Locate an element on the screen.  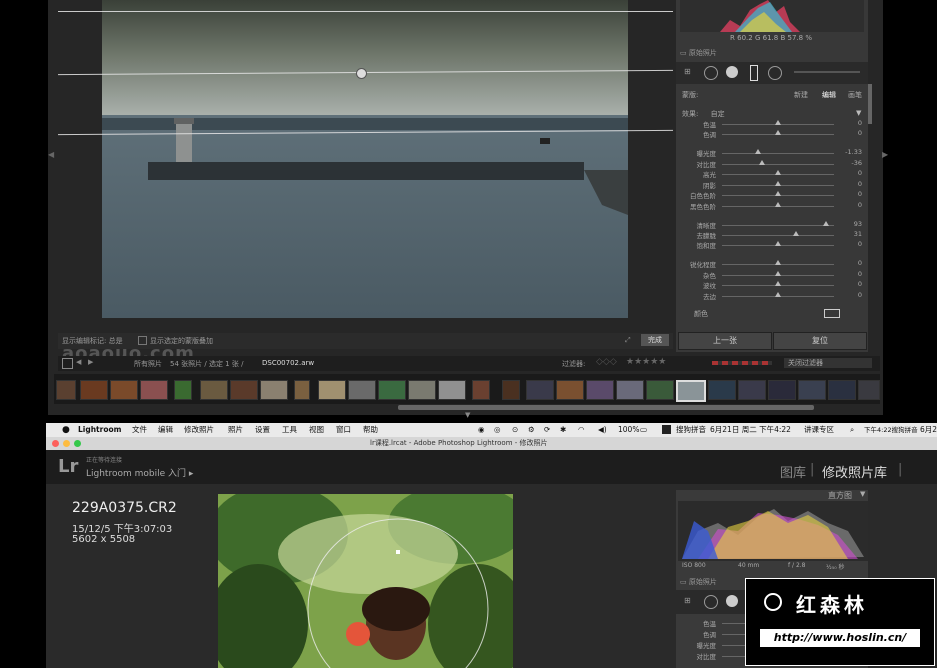
apple-logo-icon: ● is located at coordinates (66, 430).